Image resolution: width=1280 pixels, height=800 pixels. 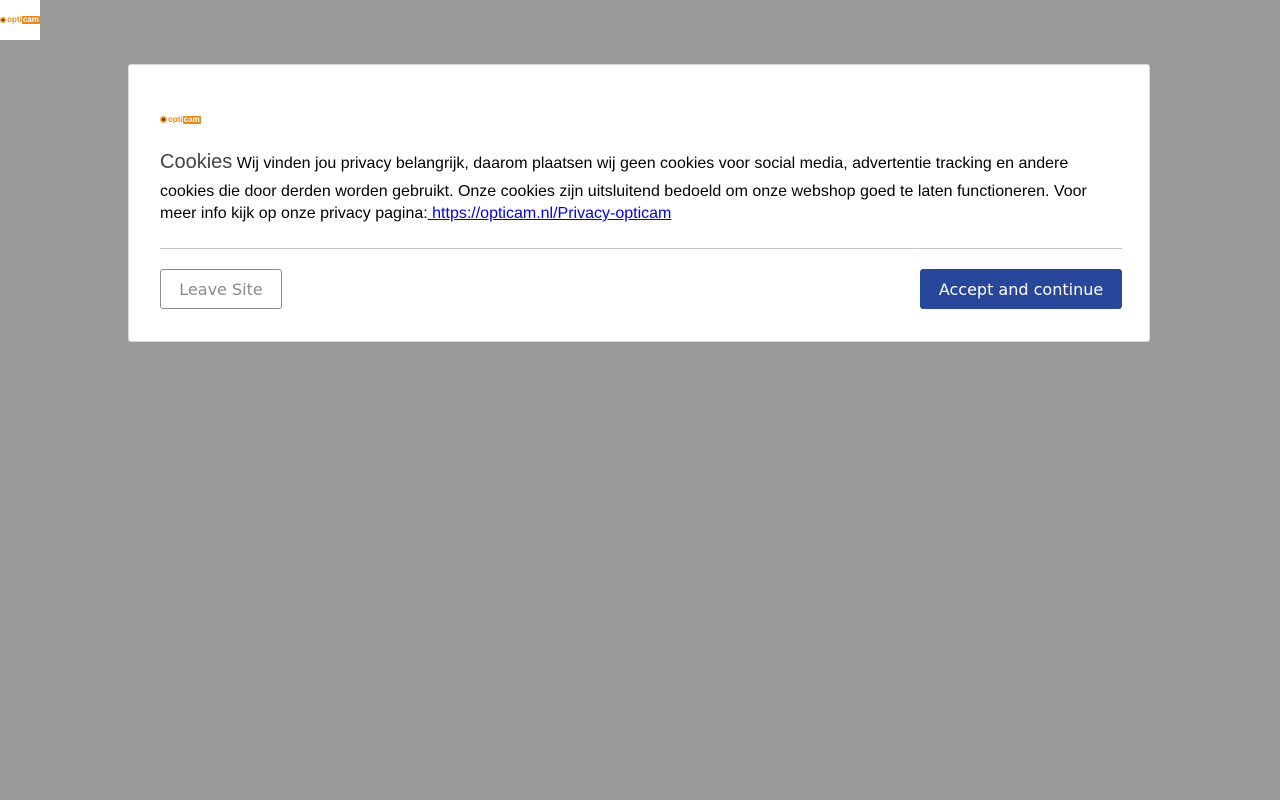 I want to click on divider, so click(x=641, y=248).